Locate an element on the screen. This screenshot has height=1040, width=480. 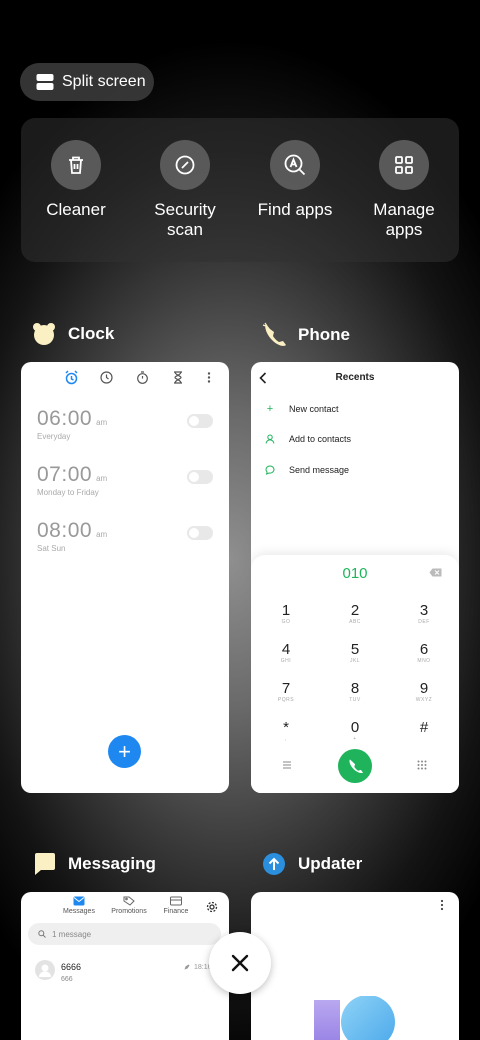
close-all-button is located at coordinates (240, 963).